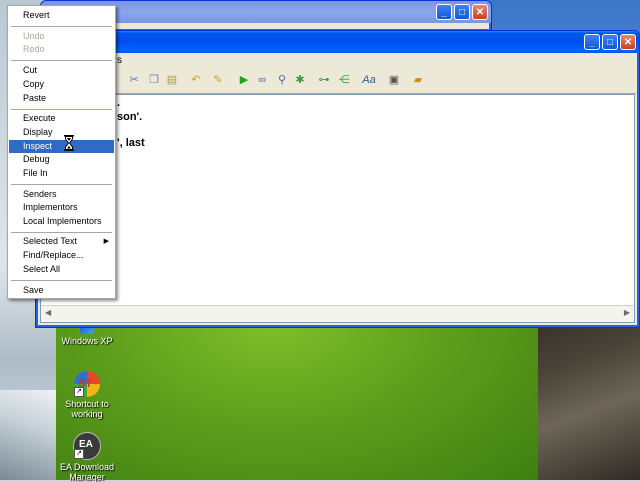 Image resolution: width=640 pixels, height=482 pixels. Describe the element at coordinates (61, 290) in the screenshot. I see `menu-item-save: Save` at that location.